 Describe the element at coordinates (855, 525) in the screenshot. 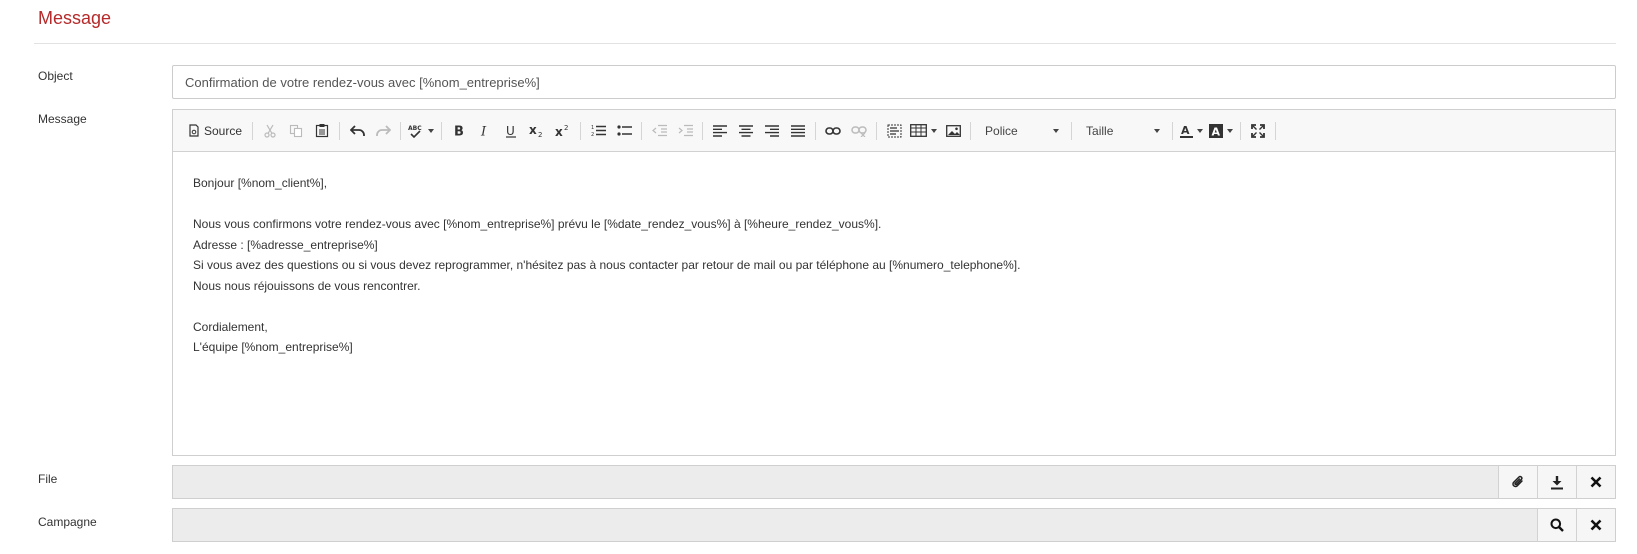

I see `campagne-input` at that location.